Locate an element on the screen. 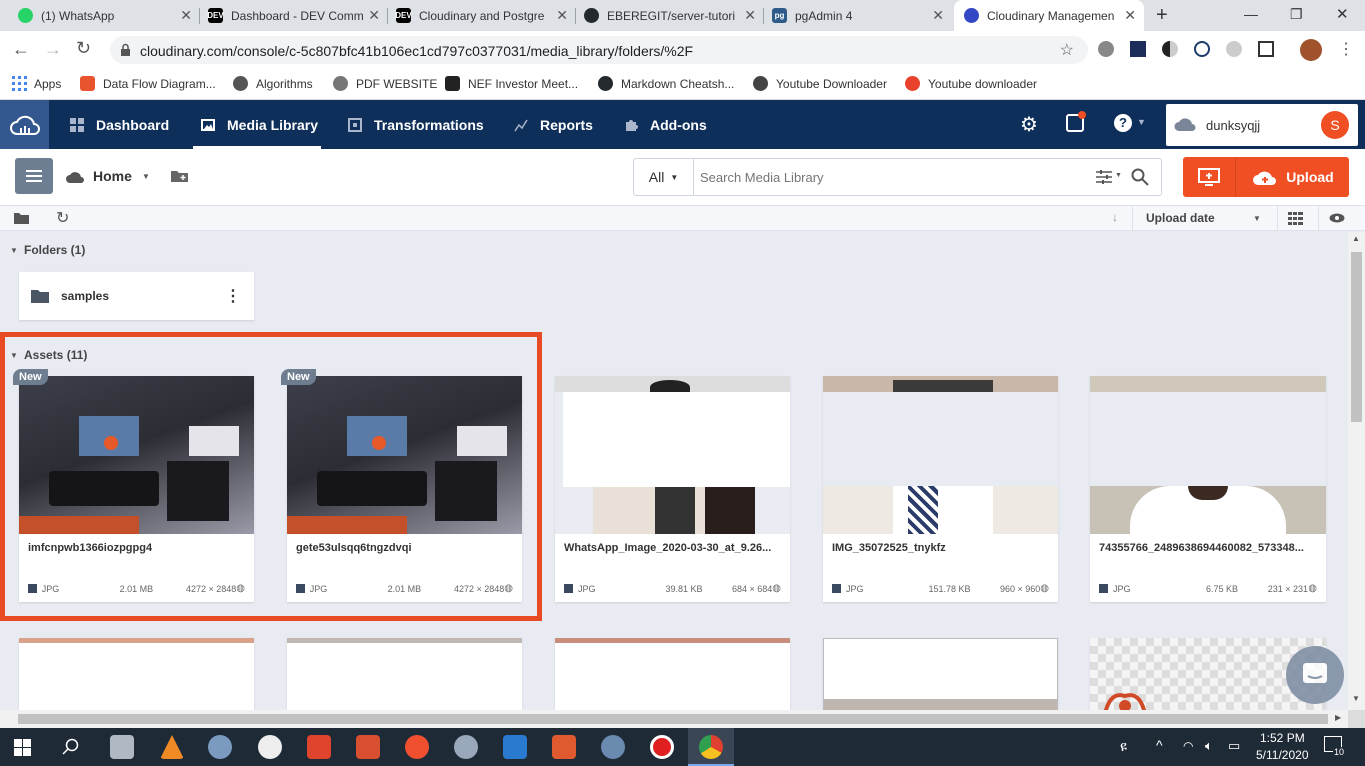 Image resolution: width=1365 pixels, height=766 pixels. sort-dropdown: Upload date is located at coordinates (1180, 218).